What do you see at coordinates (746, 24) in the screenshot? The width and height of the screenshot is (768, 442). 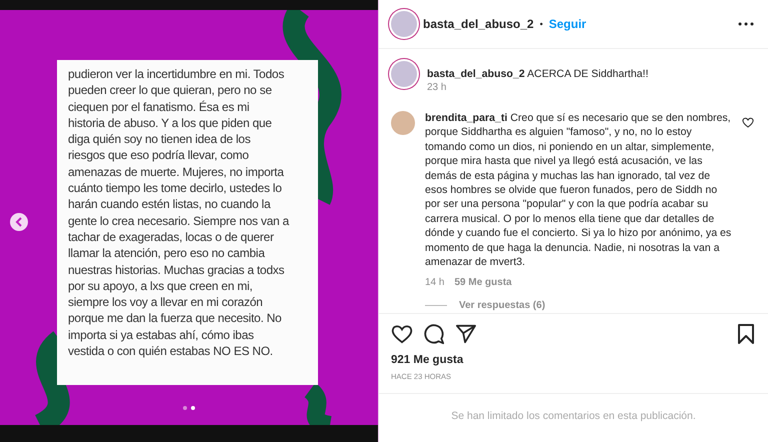 I see `more-icon` at bounding box center [746, 24].